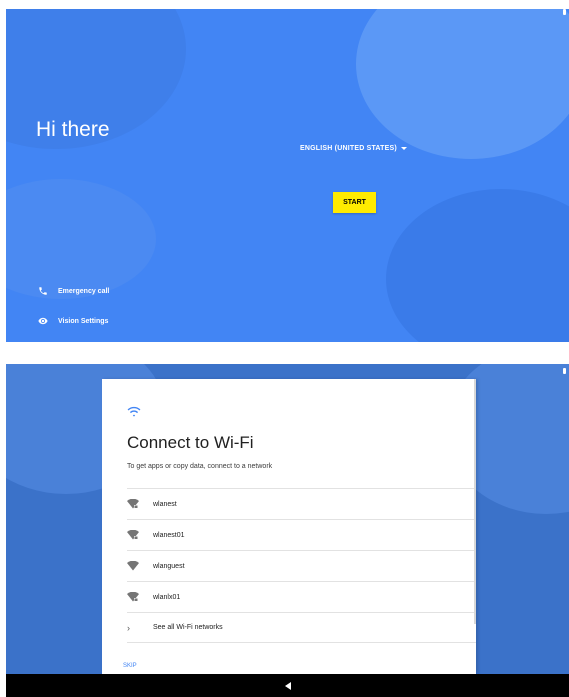 The image size is (569, 697). What do you see at coordinates (301, 627) in the screenshot?
I see `see-all-networks-row: › See all Wi-Fi networks` at bounding box center [301, 627].